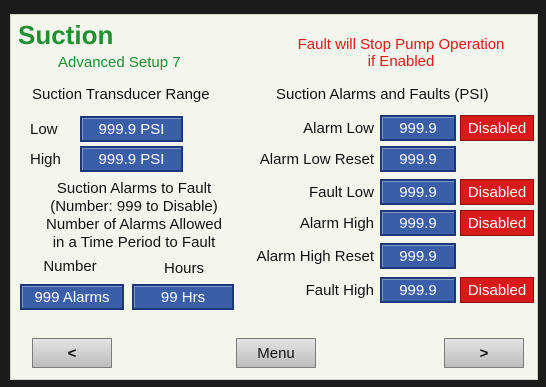 This screenshot has height=387, width=546. What do you see at coordinates (339, 290) in the screenshot?
I see `fault-high-label: Fault High` at bounding box center [339, 290].